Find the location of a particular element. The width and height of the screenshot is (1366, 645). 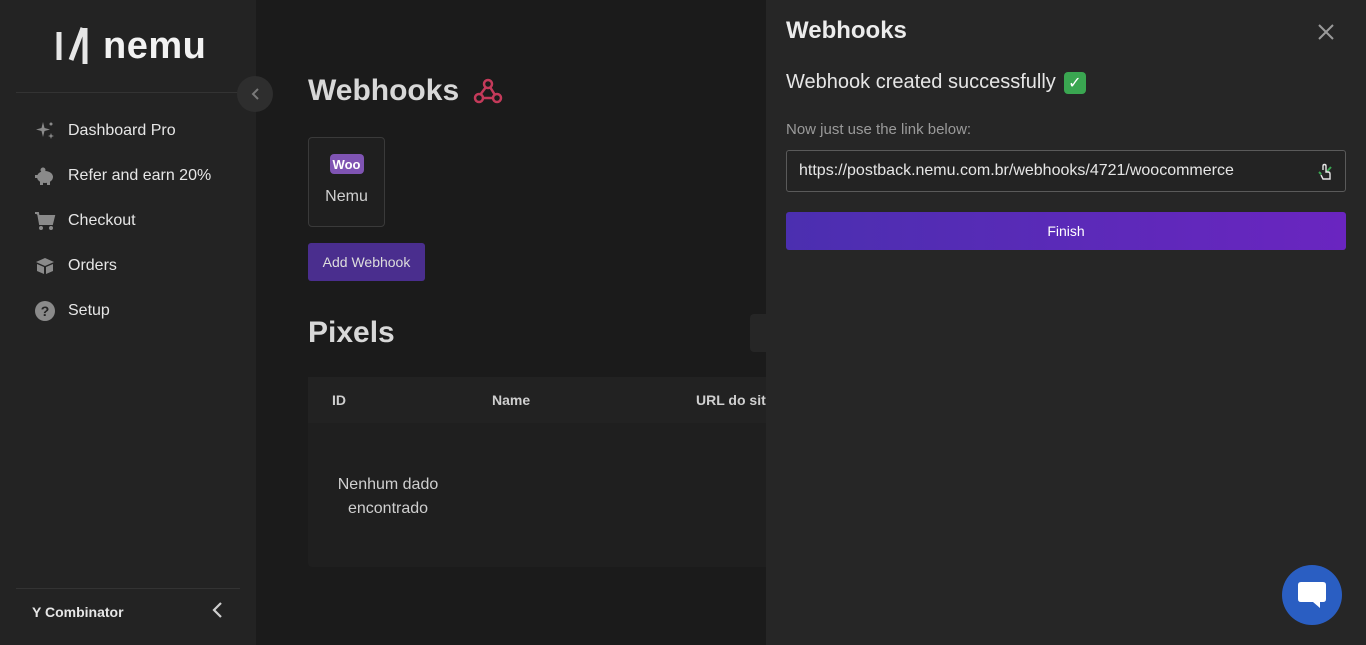

link-hint: Now just use the link below: is located at coordinates (879, 129).